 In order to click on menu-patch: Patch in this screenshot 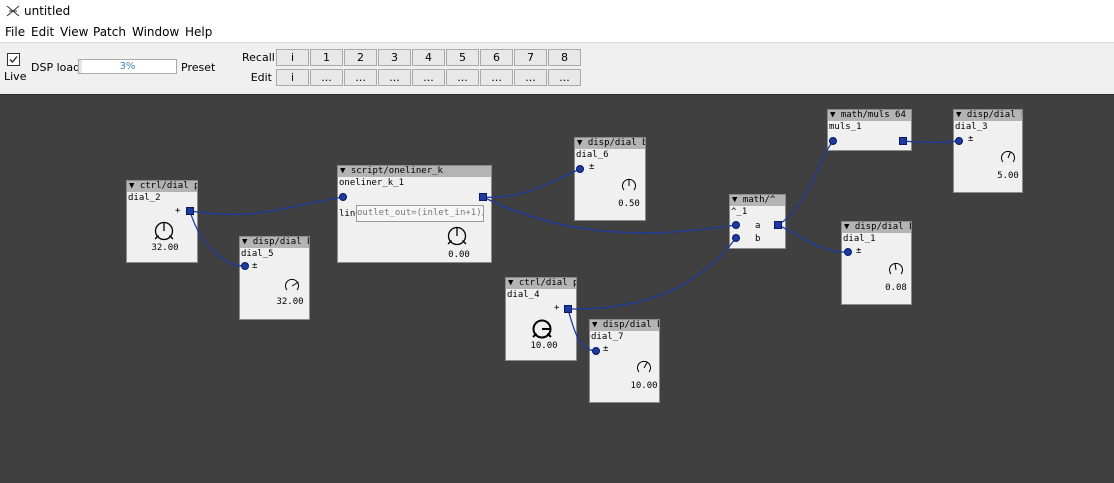, I will do `click(109, 32)`.